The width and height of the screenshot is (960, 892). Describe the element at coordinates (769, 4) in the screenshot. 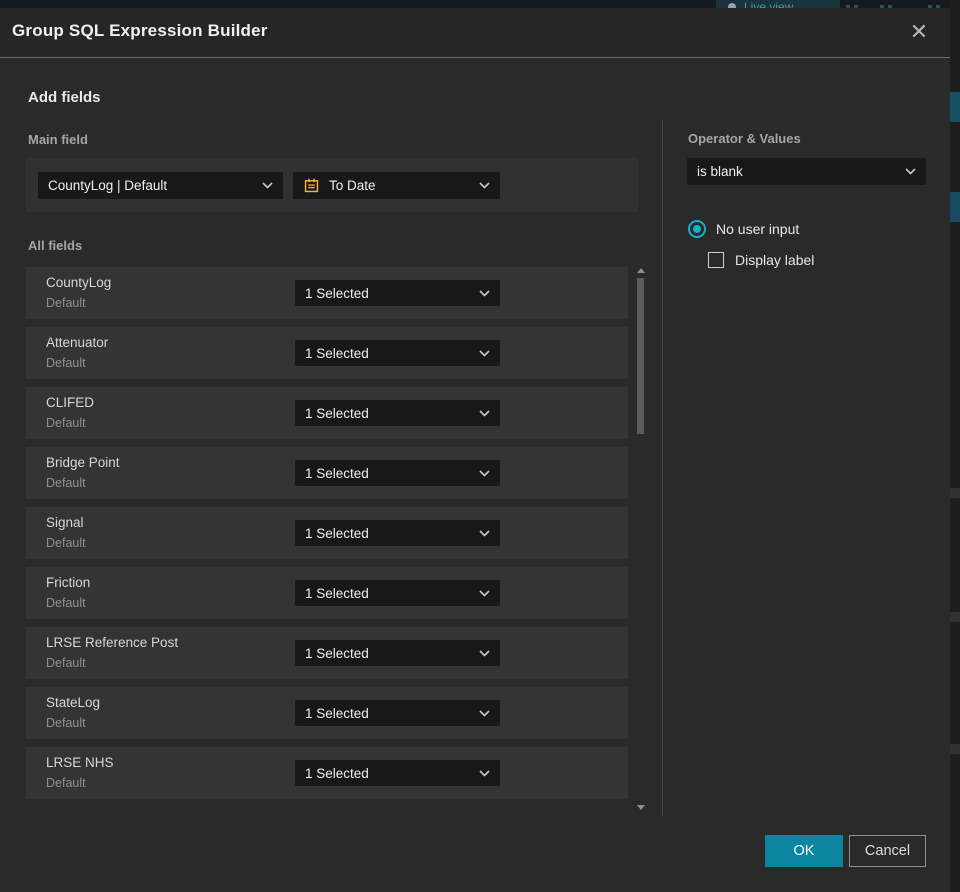

I see `live-view-label: Live view` at that location.